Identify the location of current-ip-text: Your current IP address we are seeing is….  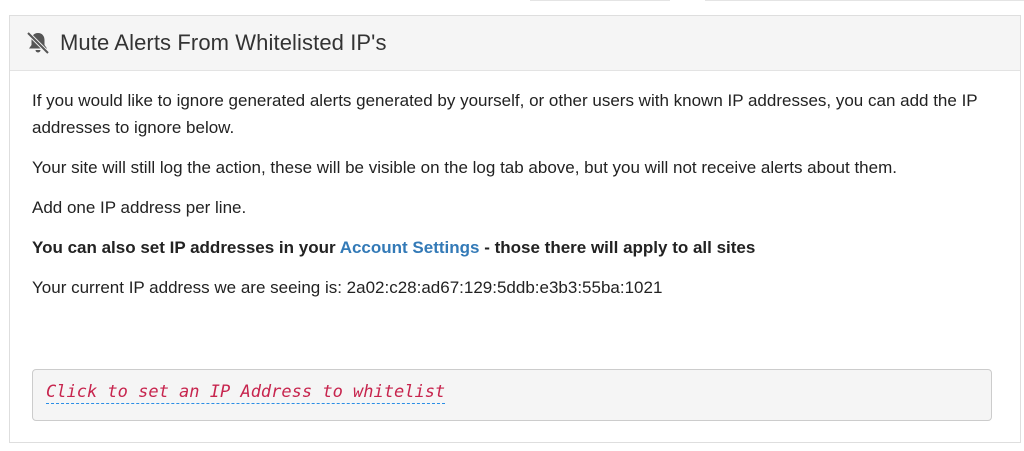
(347, 287).